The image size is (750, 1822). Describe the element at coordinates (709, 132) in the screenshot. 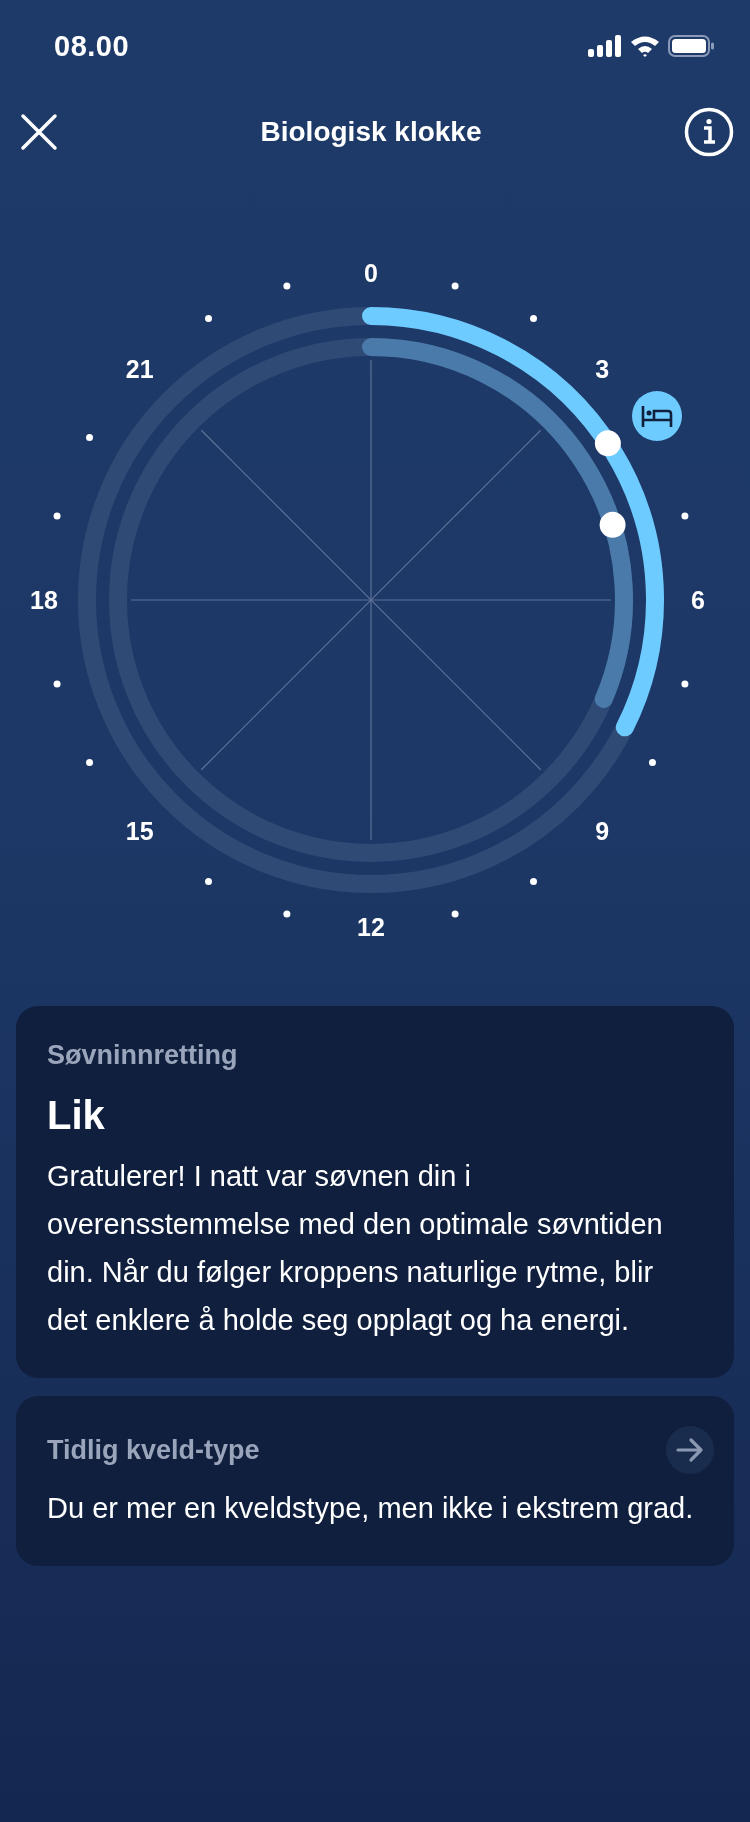

I see `info-button` at that location.